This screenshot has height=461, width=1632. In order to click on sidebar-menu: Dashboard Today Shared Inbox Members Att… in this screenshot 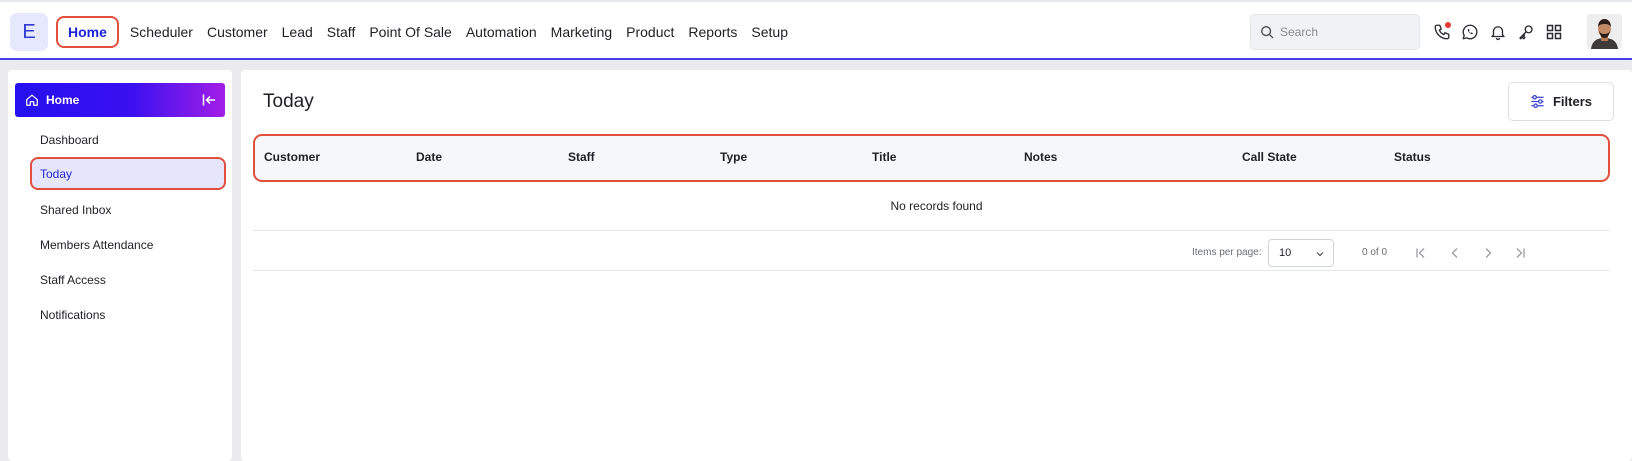, I will do `click(120, 227)`.